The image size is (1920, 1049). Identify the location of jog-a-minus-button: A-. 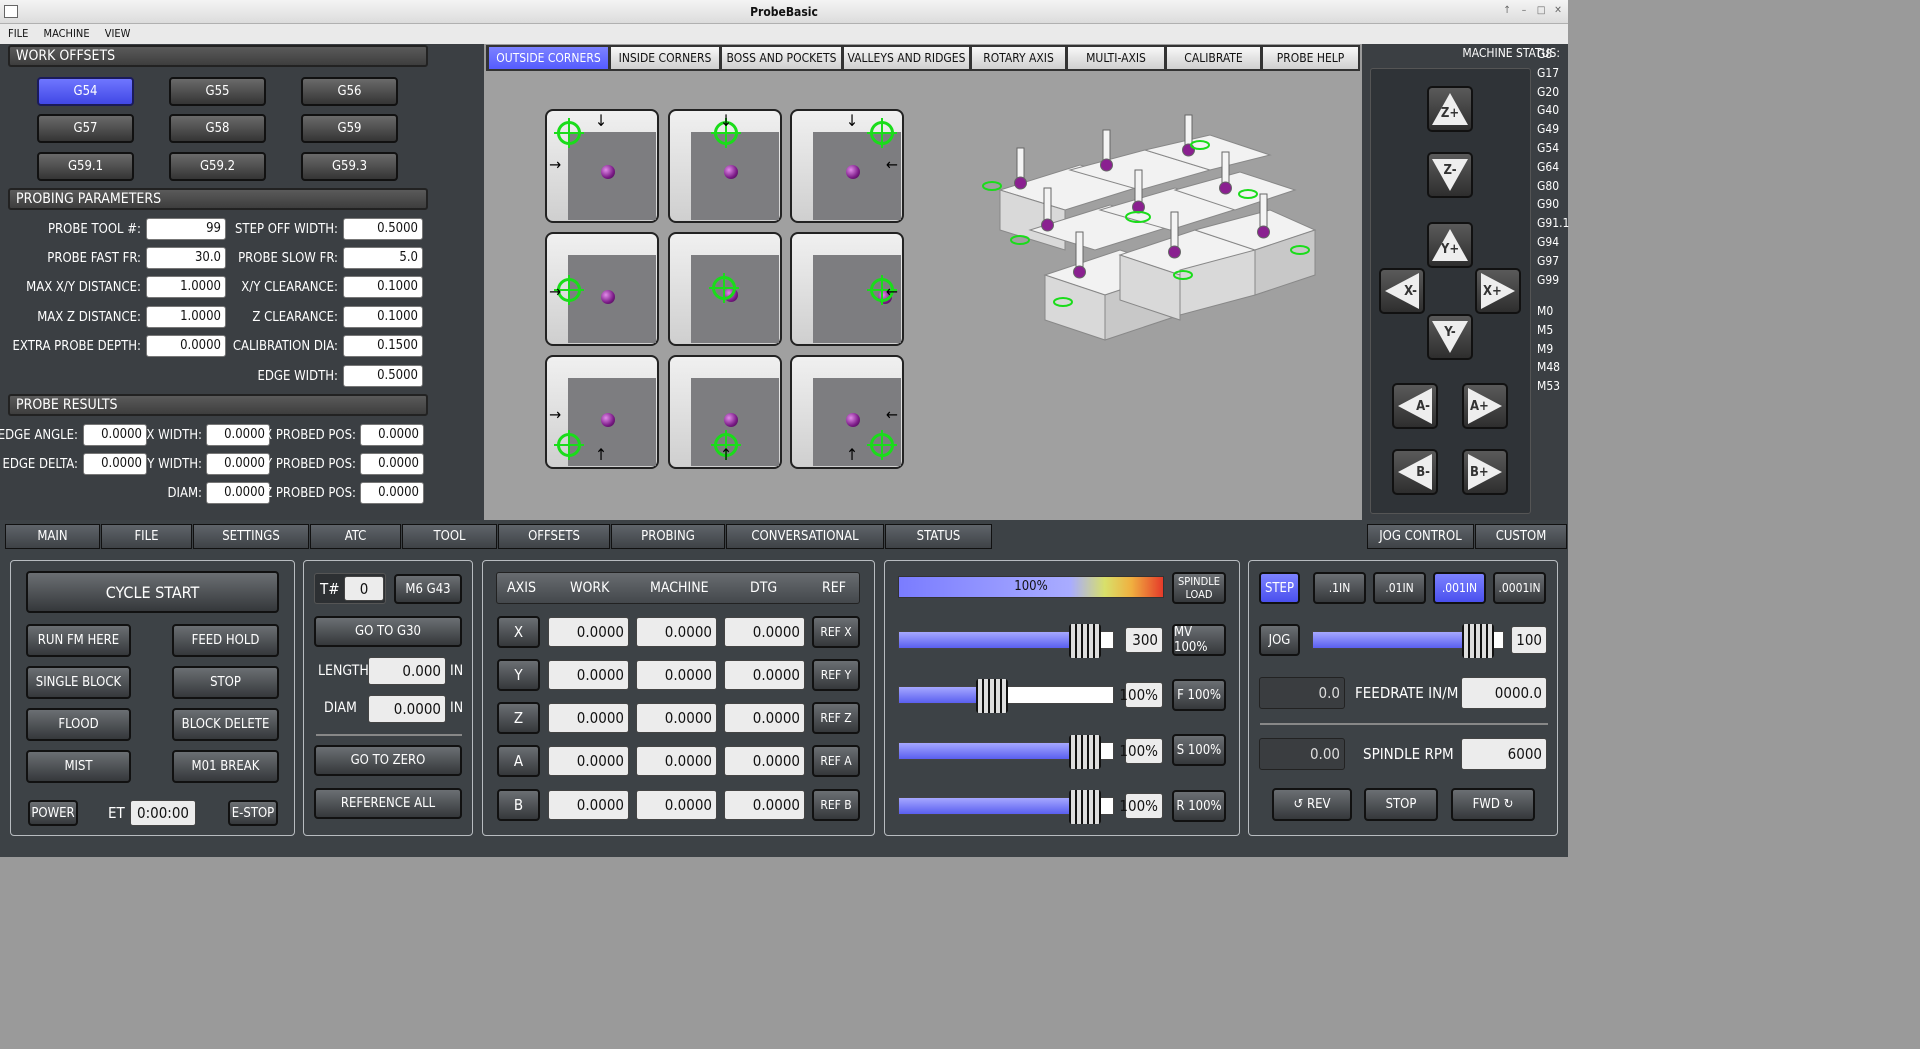
(1415, 406).